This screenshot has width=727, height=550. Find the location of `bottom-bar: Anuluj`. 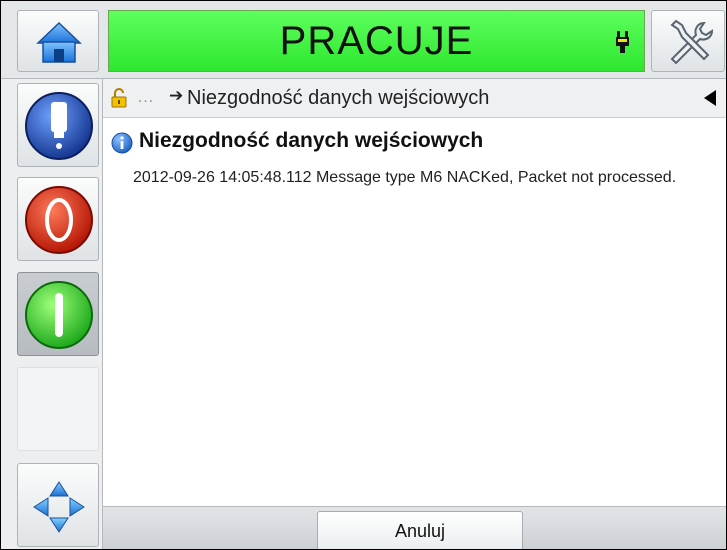

bottom-bar: Anuluj is located at coordinates (414, 527).